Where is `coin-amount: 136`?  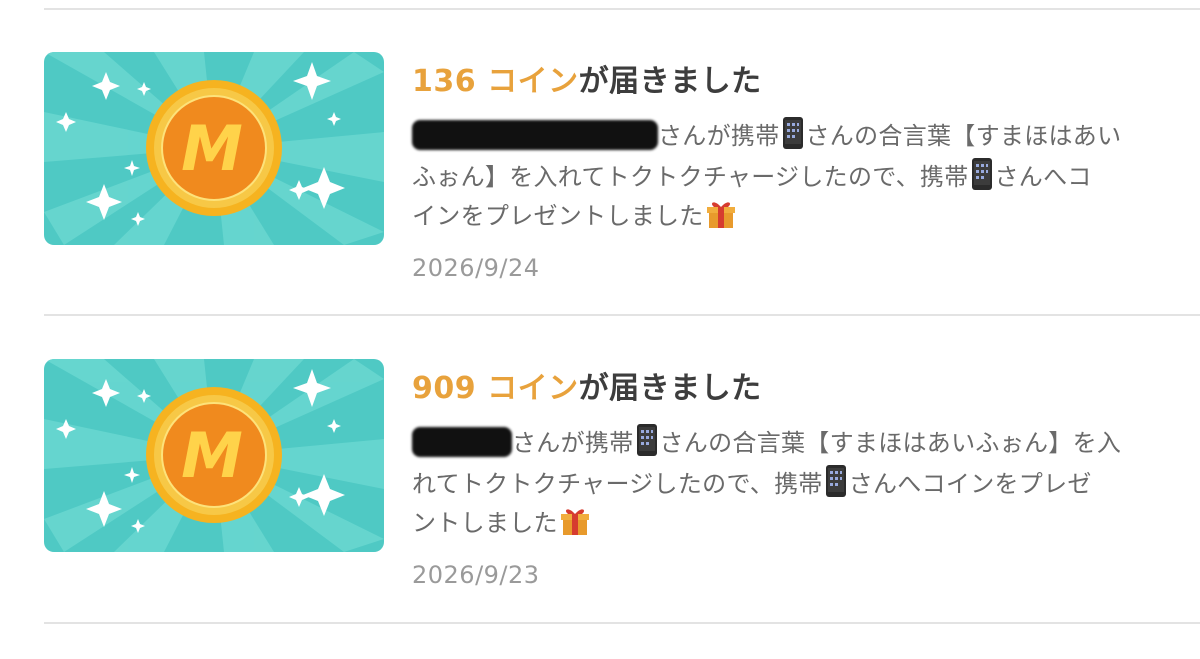
coin-amount: 136 is located at coordinates (444, 81).